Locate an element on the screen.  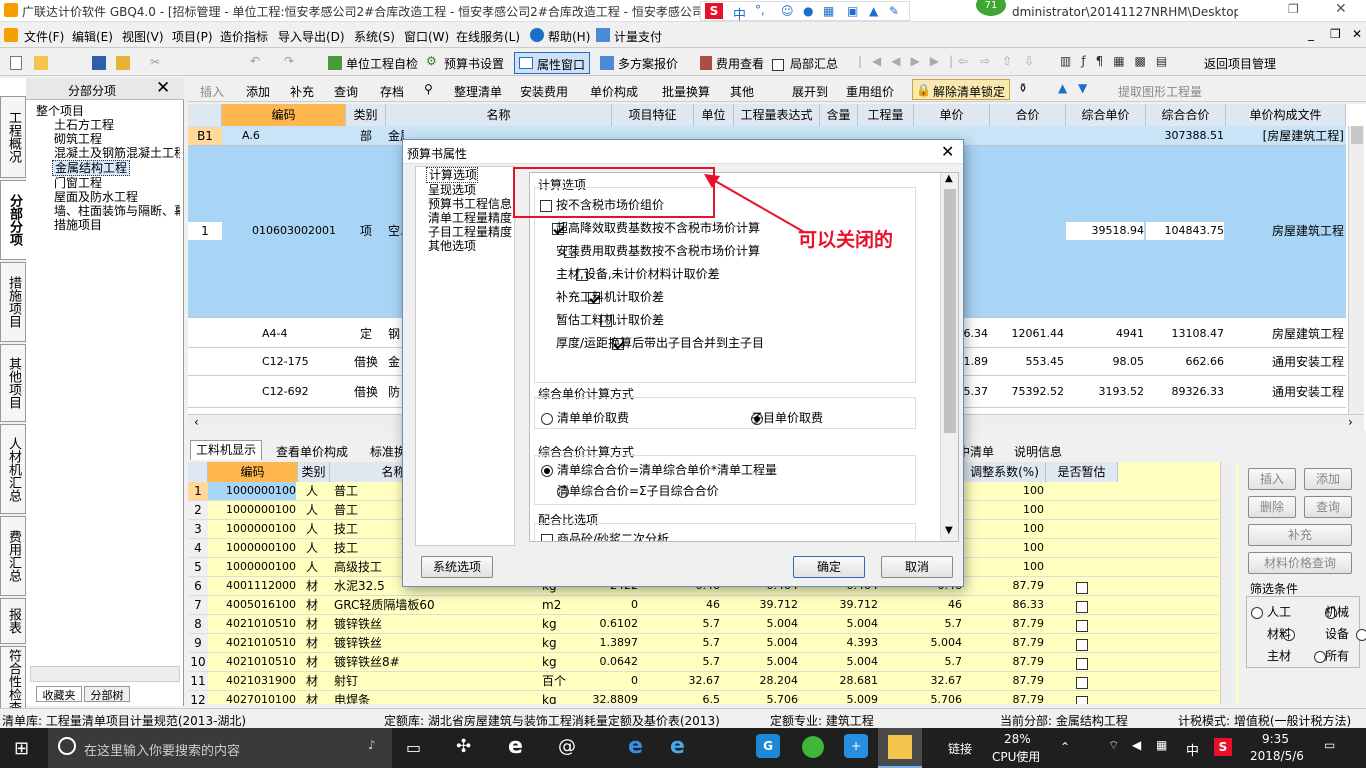
price-query-button: 材料价格查询 is located at coordinates (1300, 563).